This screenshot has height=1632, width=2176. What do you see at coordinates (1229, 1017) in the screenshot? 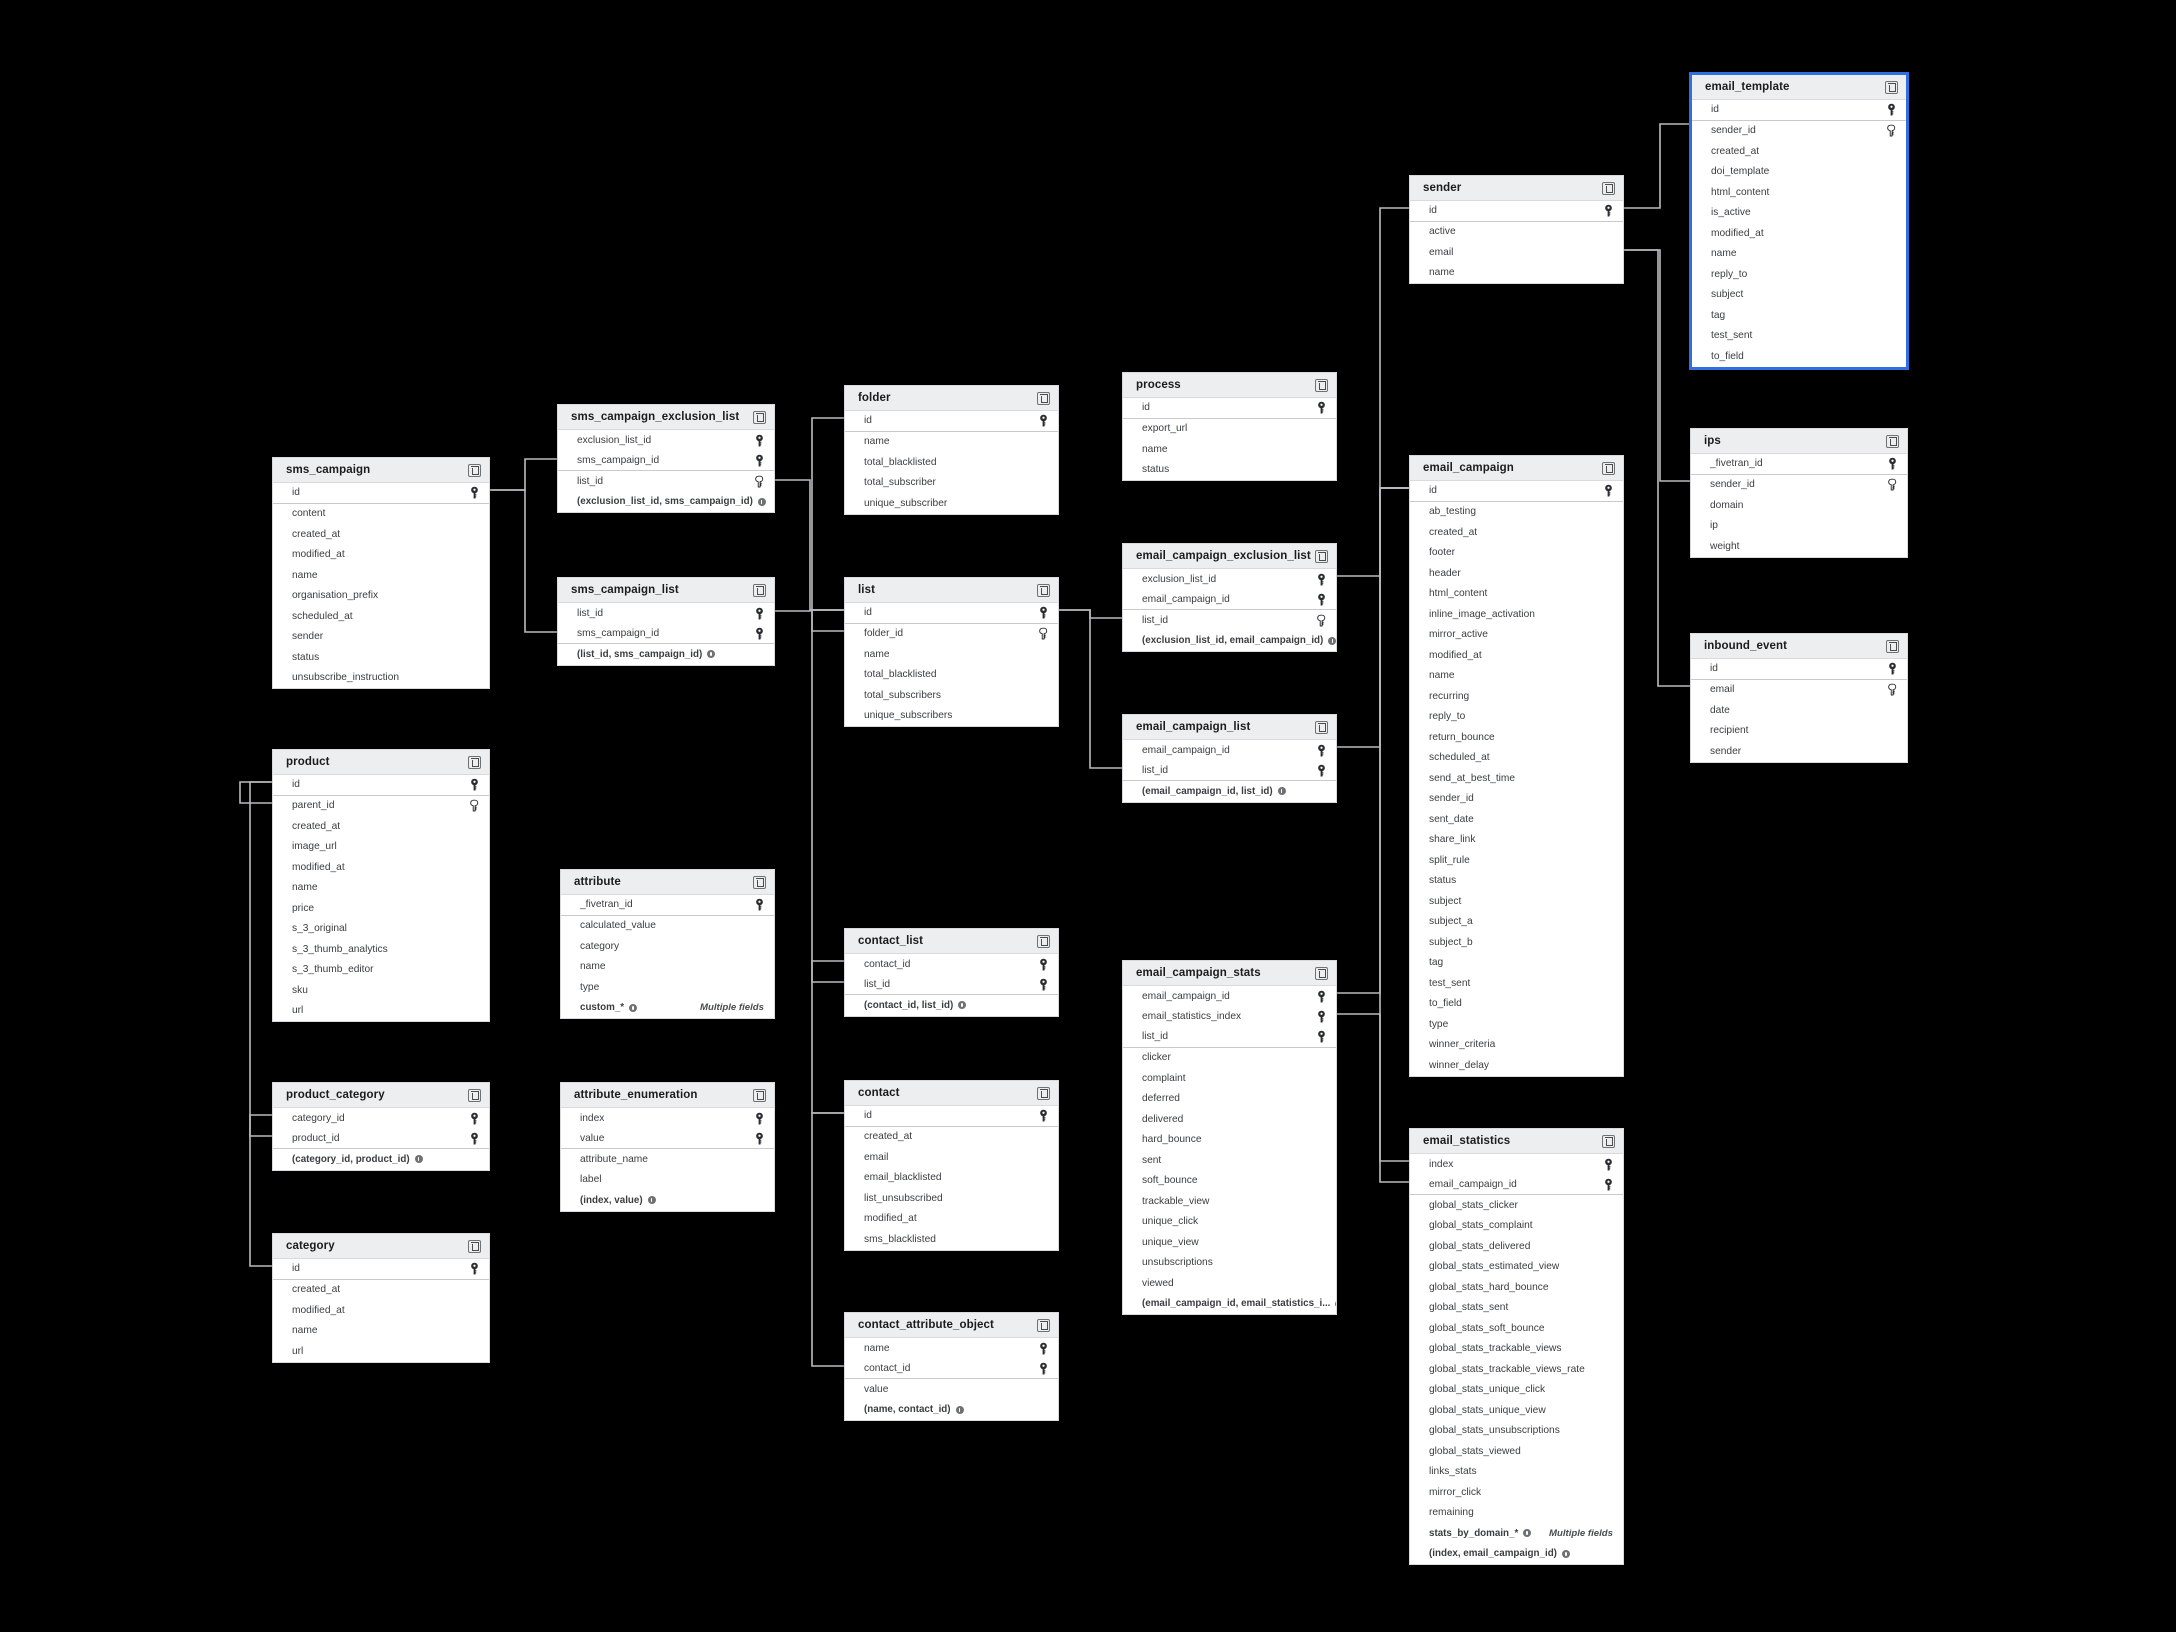
I see `field-row: email_statistics_index` at bounding box center [1229, 1017].